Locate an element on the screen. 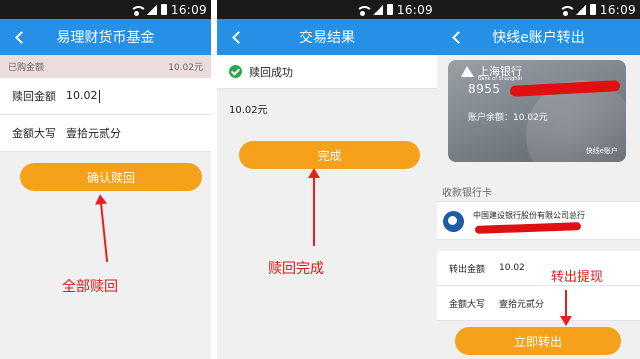  bought-value: 10.02元 is located at coordinates (185, 68).